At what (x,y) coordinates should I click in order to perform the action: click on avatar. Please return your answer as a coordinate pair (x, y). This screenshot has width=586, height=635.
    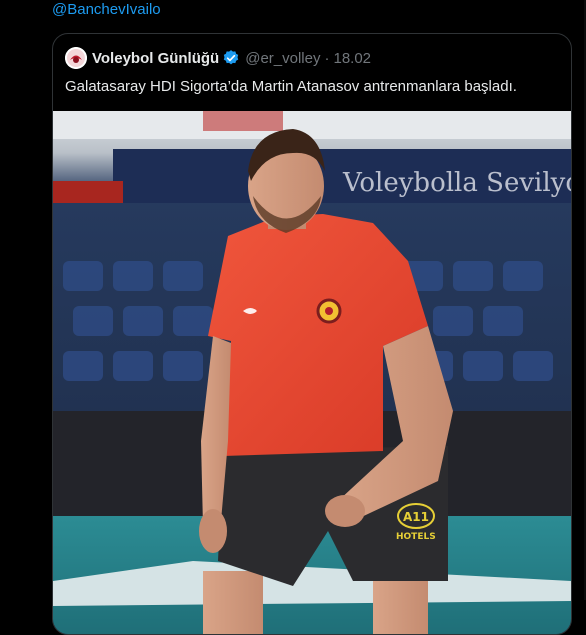
    Looking at the image, I should click on (76, 58).